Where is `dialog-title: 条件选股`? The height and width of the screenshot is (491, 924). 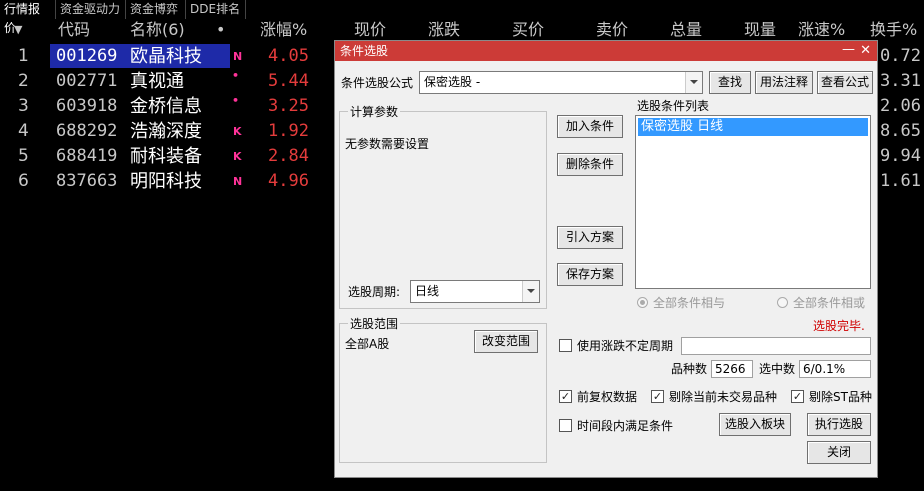
dialog-title: 条件选股 is located at coordinates (364, 51).